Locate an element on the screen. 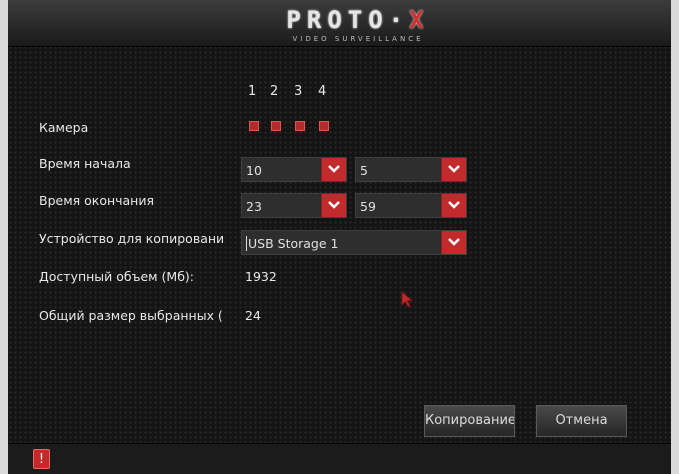  channel-number-1: 1 is located at coordinates (252, 91).